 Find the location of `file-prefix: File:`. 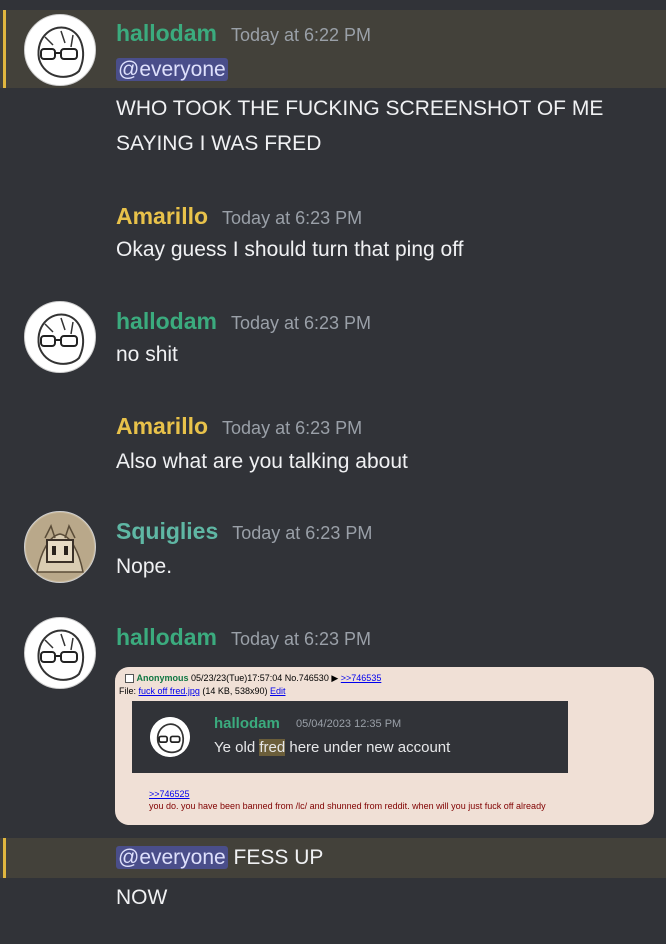

file-prefix: File: is located at coordinates (128, 691).